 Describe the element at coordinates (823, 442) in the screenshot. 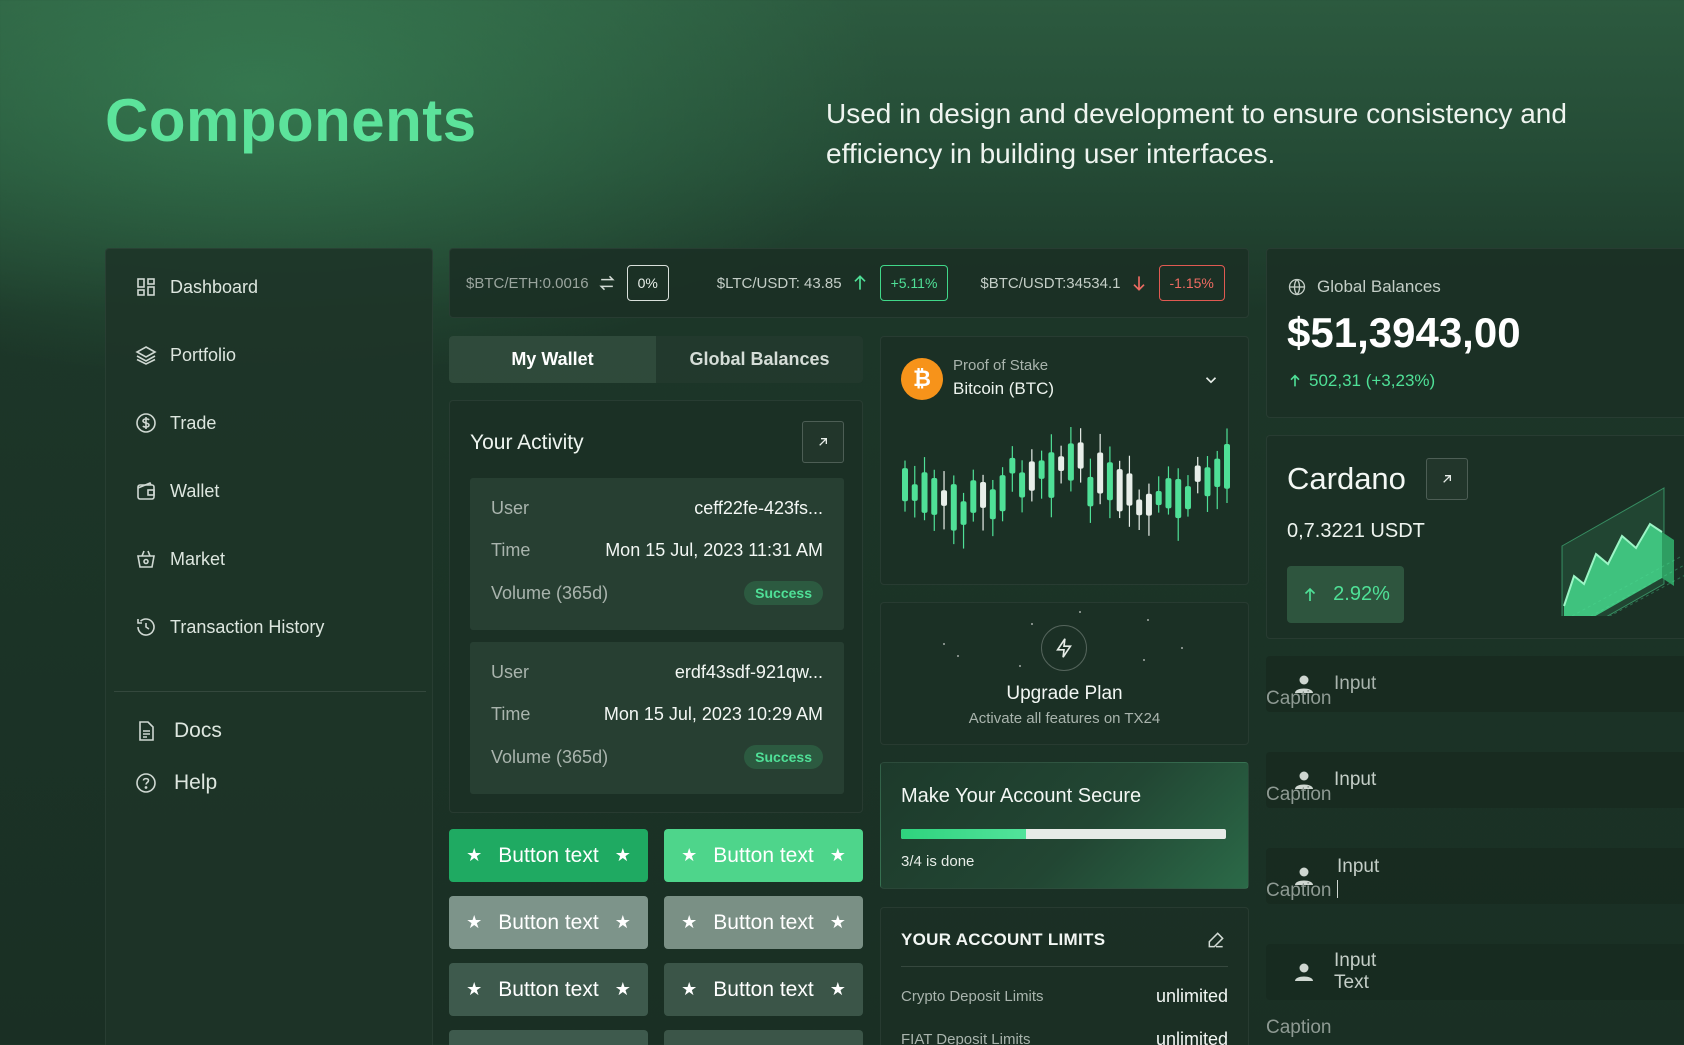

I see `open-activity-button` at that location.